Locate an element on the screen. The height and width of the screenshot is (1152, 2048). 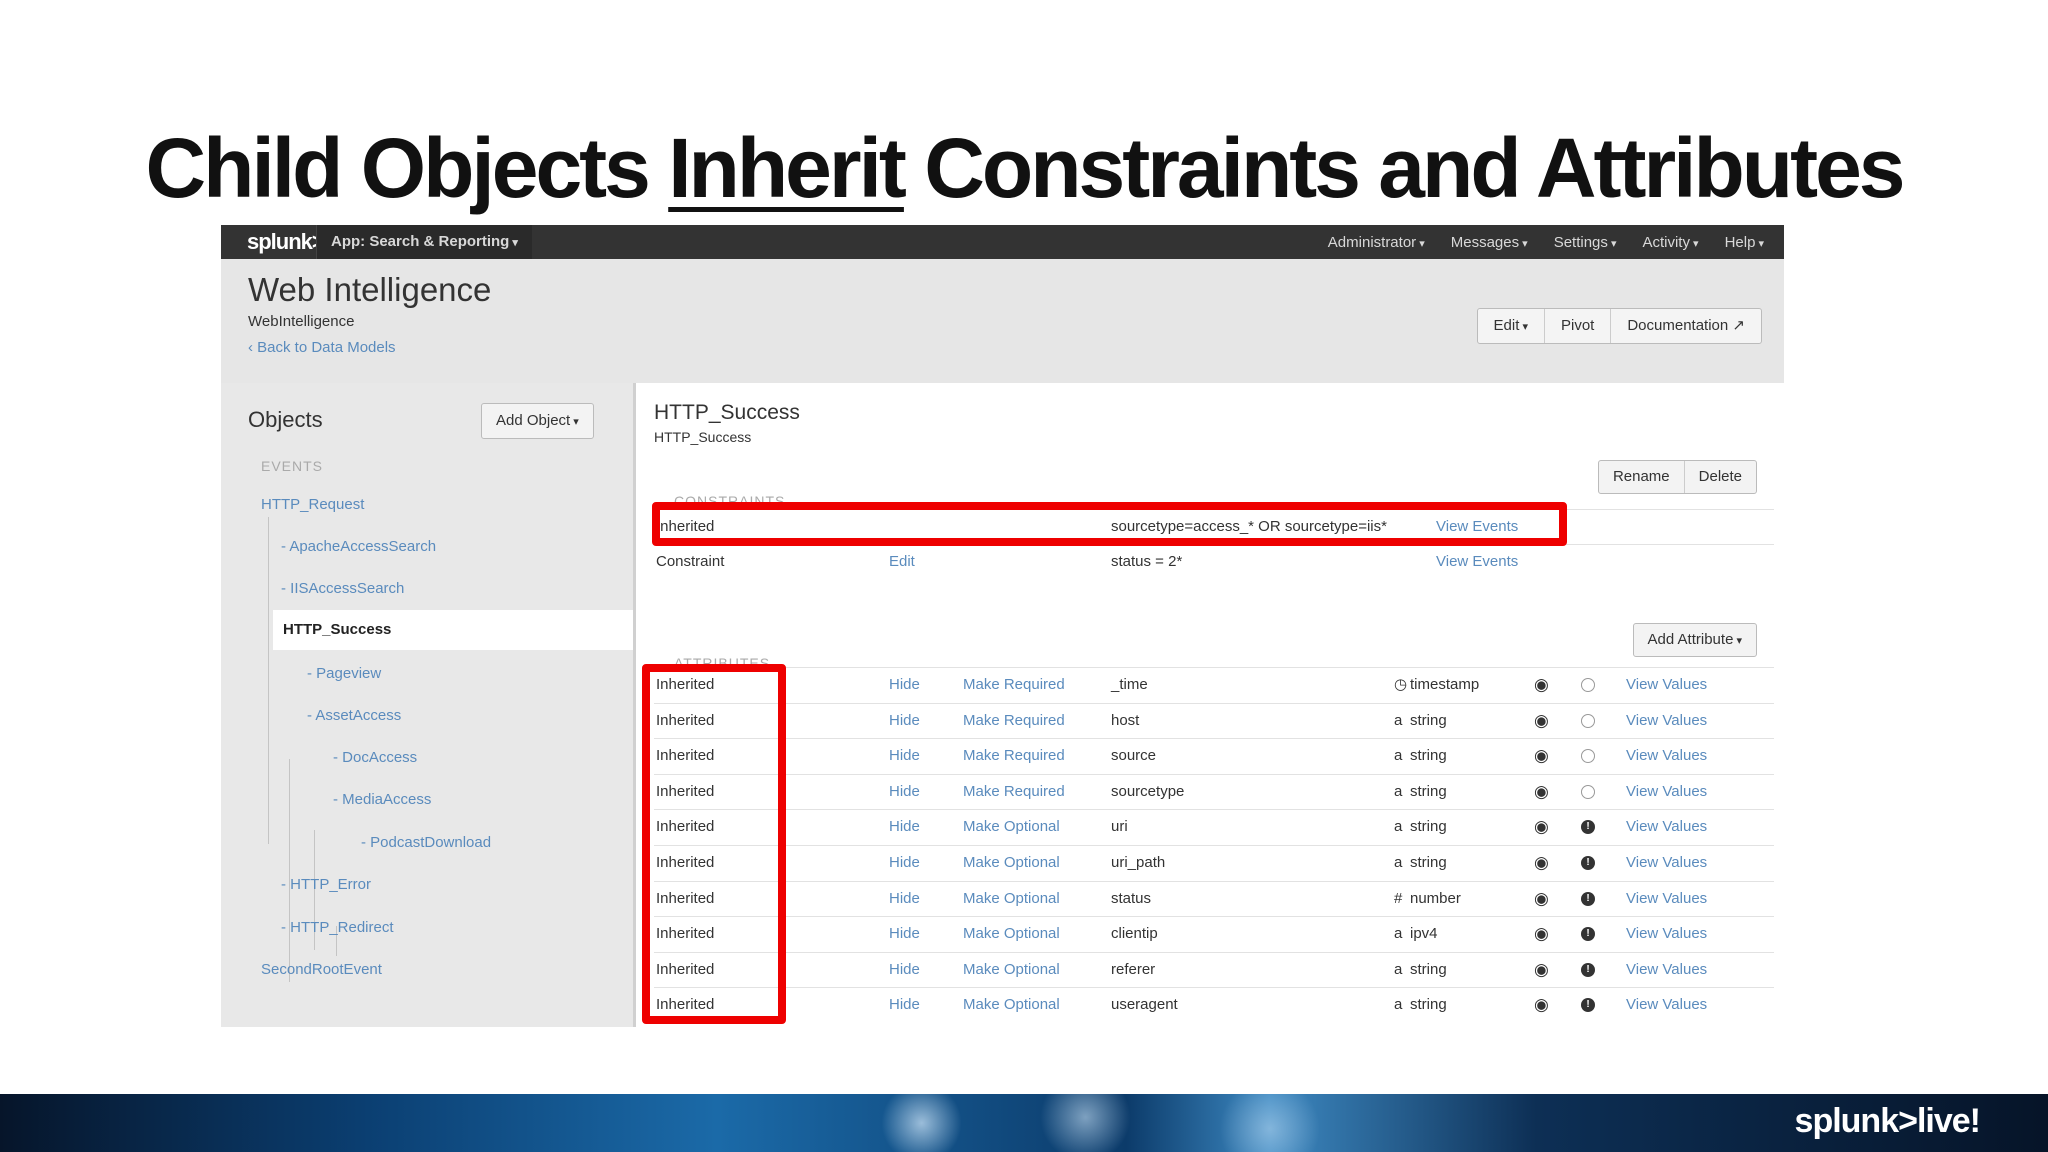
tree-item-mediaaccess: - MediaAccess is located at coordinates (382, 799).